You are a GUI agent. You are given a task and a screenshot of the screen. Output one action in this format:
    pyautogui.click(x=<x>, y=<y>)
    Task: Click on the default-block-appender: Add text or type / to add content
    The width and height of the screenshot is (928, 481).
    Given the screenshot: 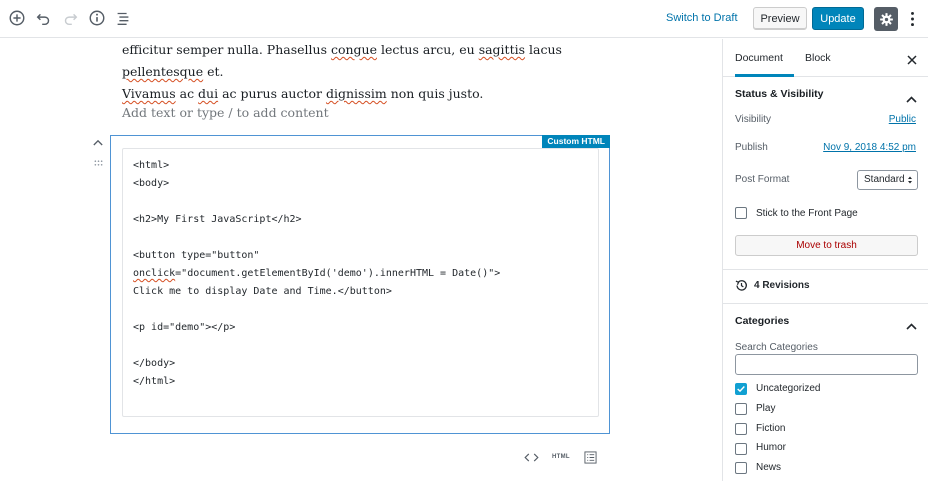 What is the action you would take?
    pyautogui.click(x=225, y=112)
    